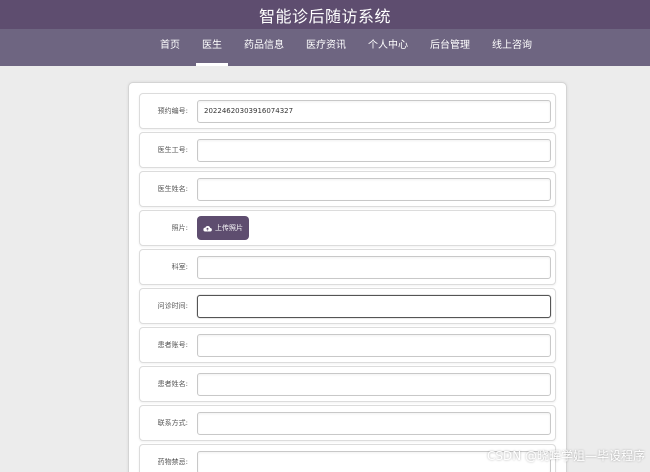 The height and width of the screenshot is (472, 650). What do you see at coordinates (512, 47) in the screenshot?
I see `nav-item-online-consult: 线上咨询` at bounding box center [512, 47].